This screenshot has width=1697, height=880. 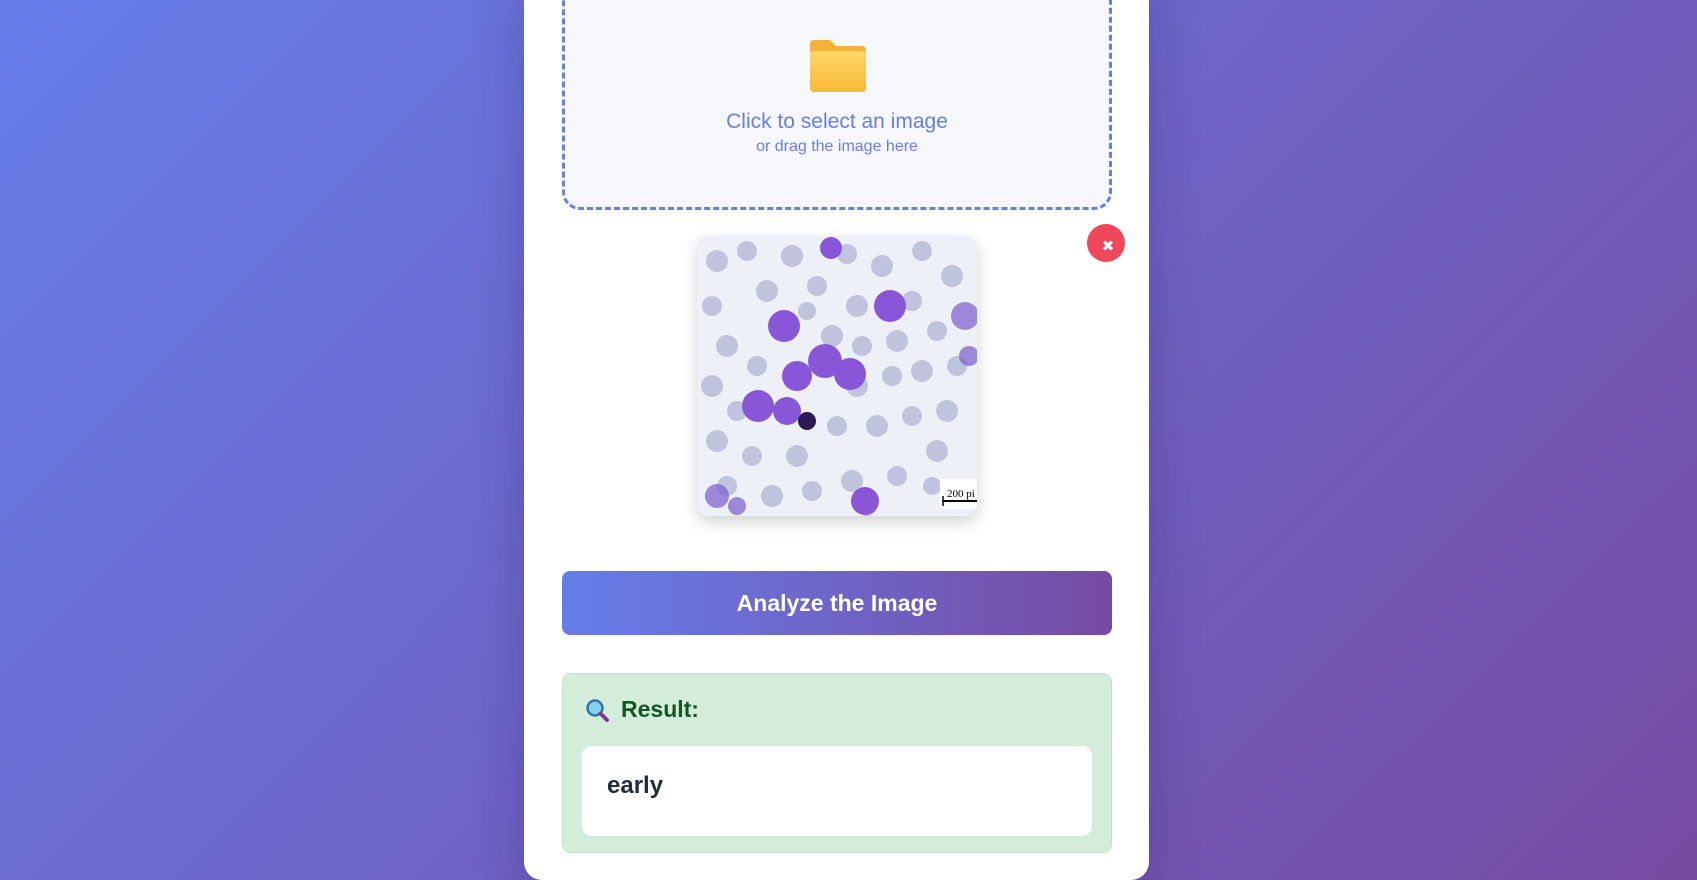 What do you see at coordinates (838, 66) in the screenshot?
I see `folder-icon` at bounding box center [838, 66].